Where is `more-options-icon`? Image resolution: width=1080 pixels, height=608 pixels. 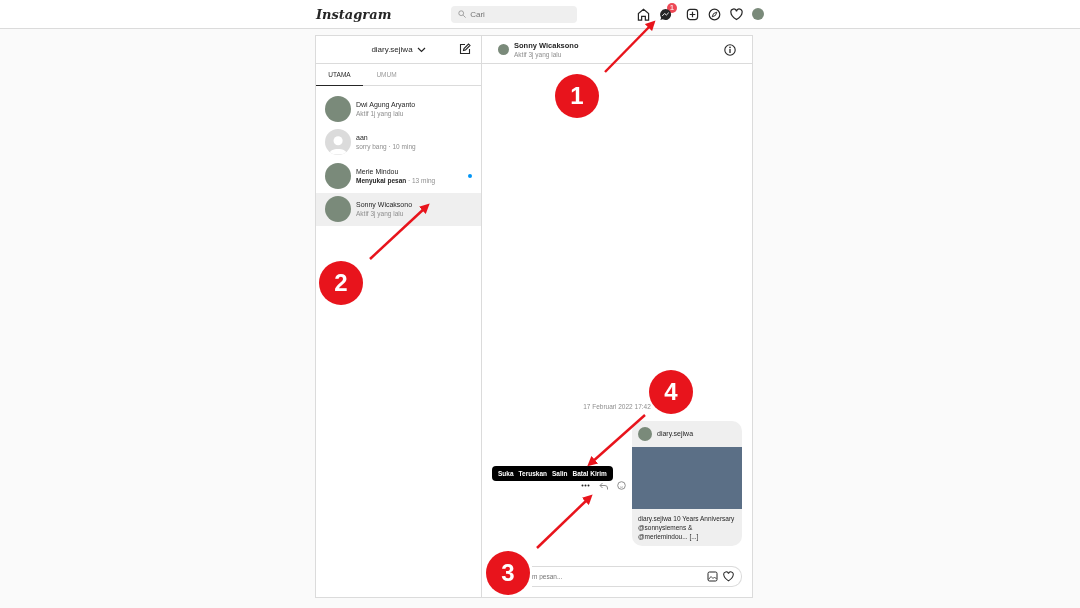 more-options-icon is located at coordinates (585, 485).